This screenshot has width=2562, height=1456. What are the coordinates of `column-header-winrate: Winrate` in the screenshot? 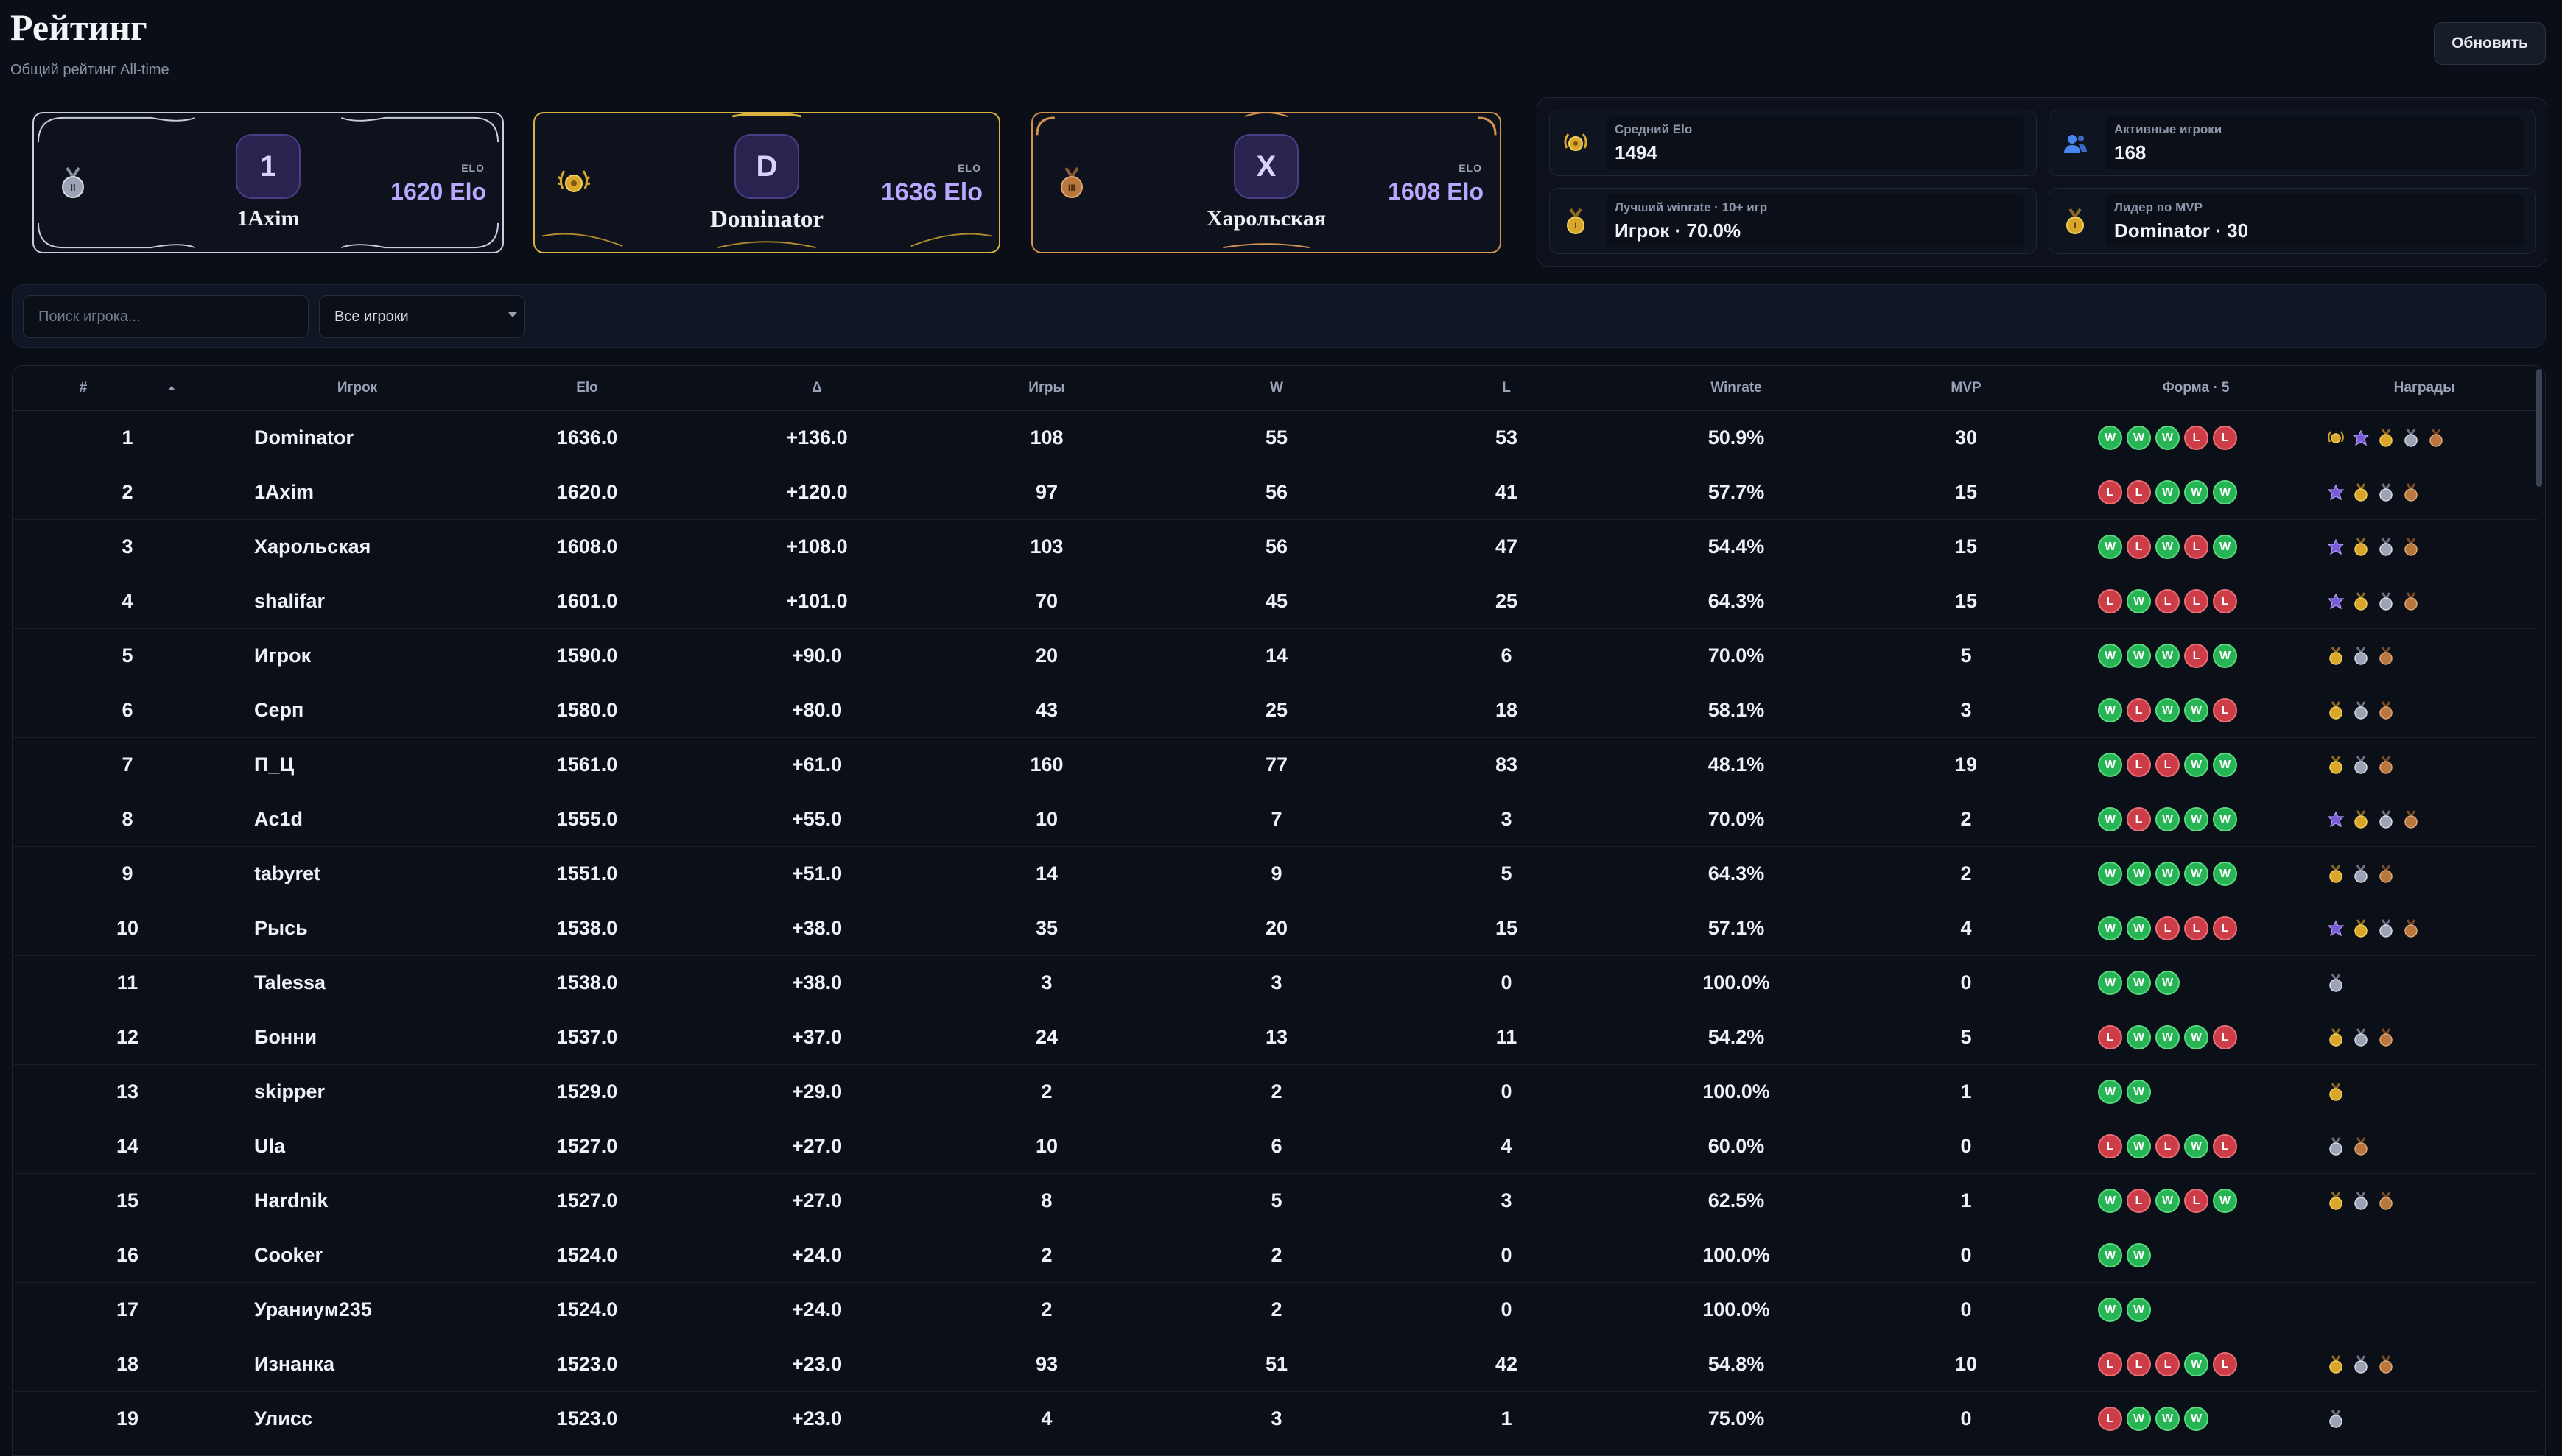 It's located at (1736, 388).